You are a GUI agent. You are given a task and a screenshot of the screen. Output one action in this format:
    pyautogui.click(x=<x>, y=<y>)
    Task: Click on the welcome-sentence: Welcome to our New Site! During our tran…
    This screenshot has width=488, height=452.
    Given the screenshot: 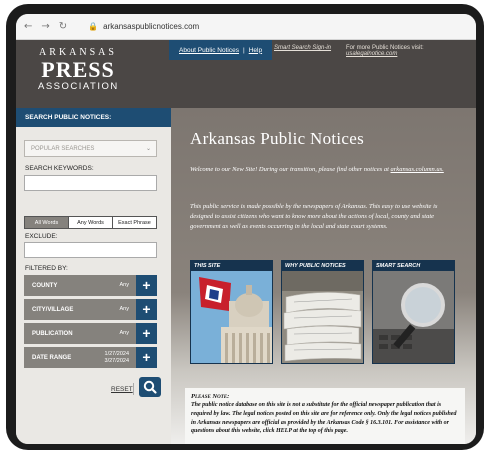 What is the action you would take?
    pyautogui.click(x=289, y=169)
    